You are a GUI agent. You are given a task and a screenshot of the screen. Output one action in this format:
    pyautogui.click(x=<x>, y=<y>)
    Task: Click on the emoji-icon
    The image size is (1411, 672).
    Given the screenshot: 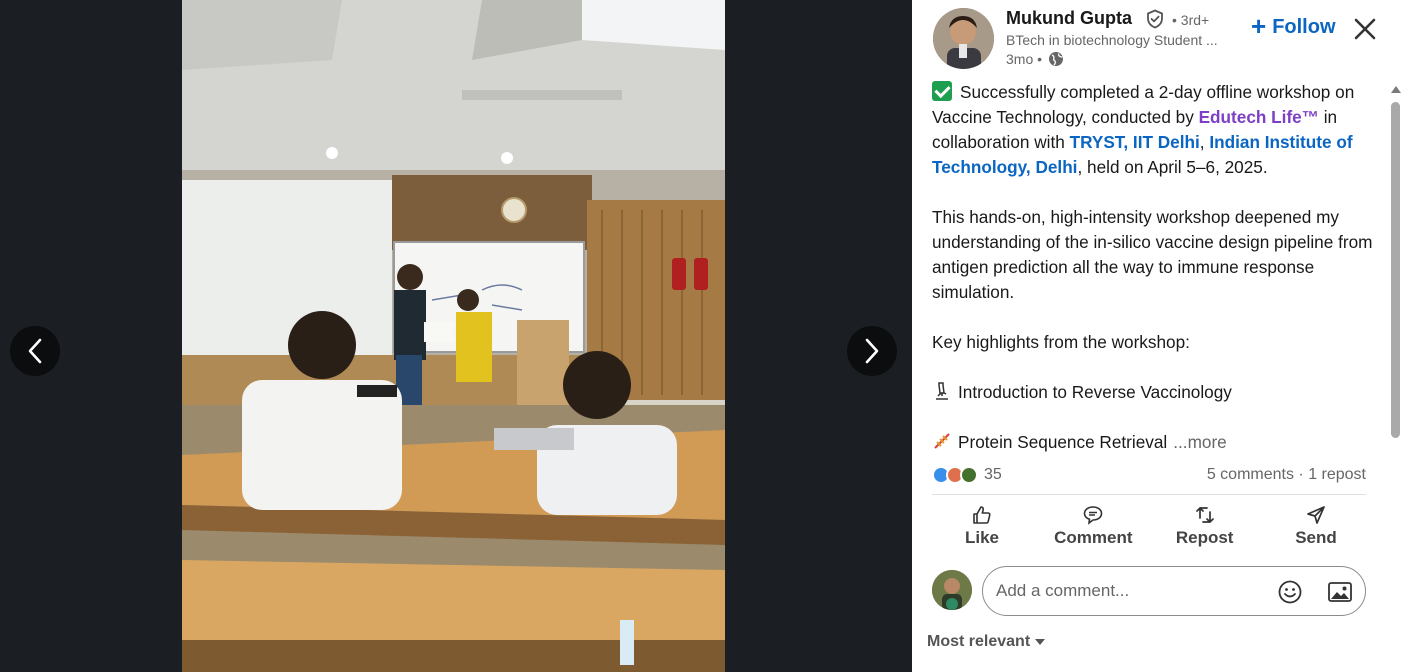 What is the action you would take?
    pyautogui.click(x=1290, y=592)
    